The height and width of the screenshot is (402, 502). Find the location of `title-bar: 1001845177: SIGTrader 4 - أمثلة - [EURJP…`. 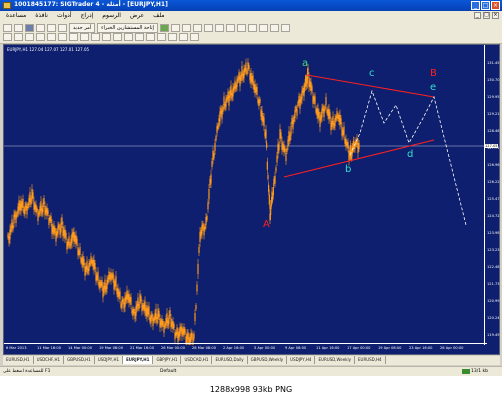

title-bar: 1001845177: SIGTrader 4 - أمثلة - [EURJP… is located at coordinates (251, 5).